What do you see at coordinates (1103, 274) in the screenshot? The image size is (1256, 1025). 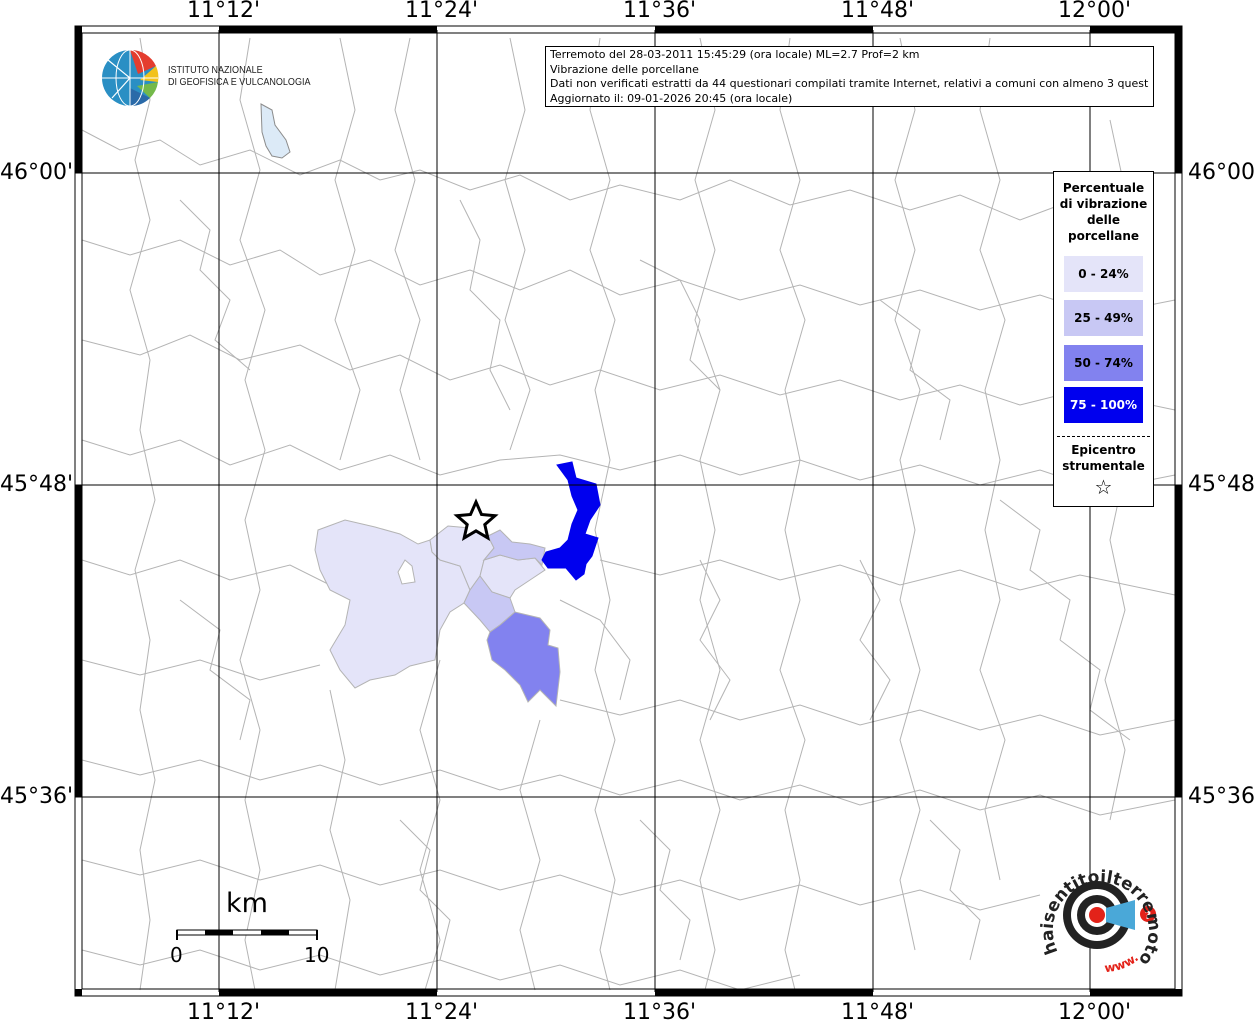 I see `legend-class-1: 0 - 24%` at bounding box center [1103, 274].